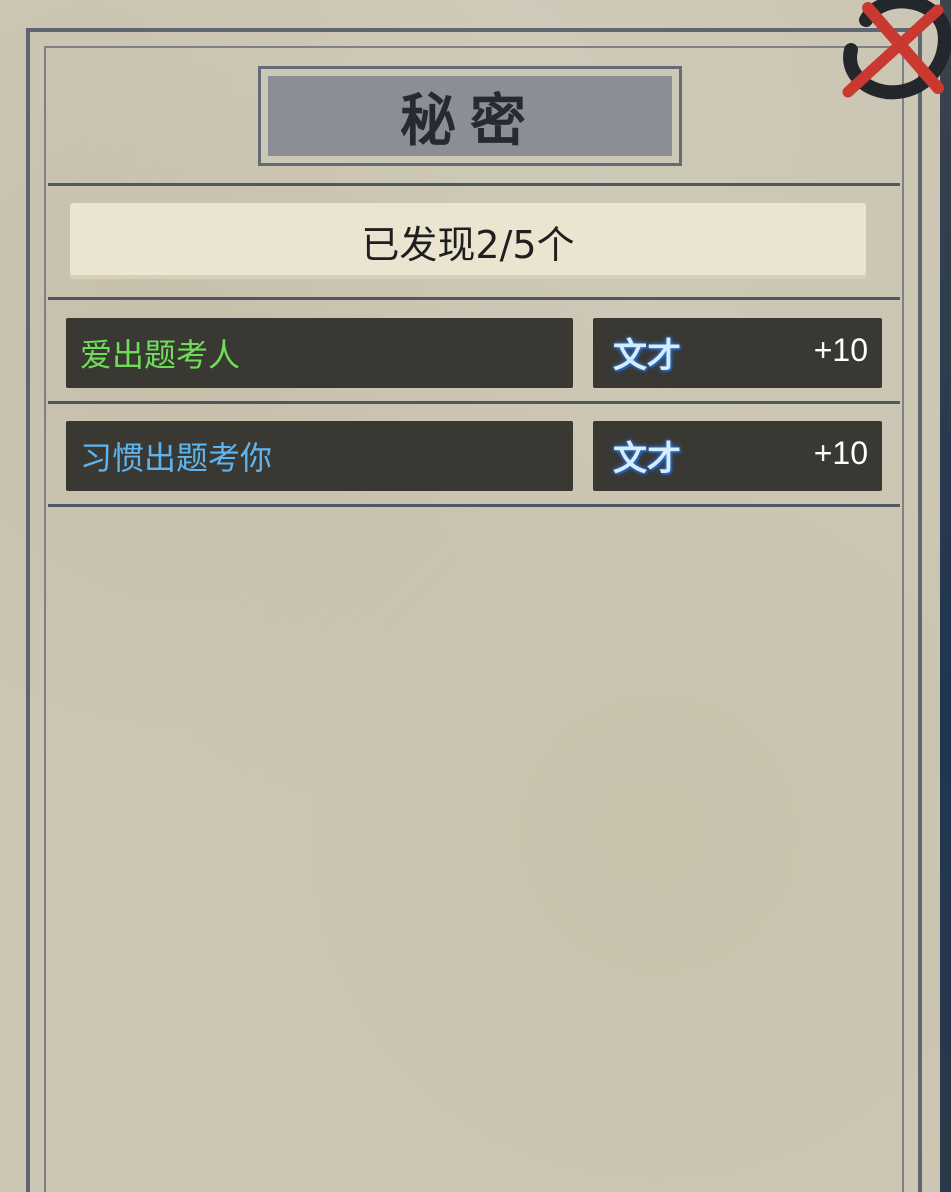 This screenshot has height=1192, width=951. I want to click on secret-row: 爱出题考人 文才 +10, so click(474, 354).